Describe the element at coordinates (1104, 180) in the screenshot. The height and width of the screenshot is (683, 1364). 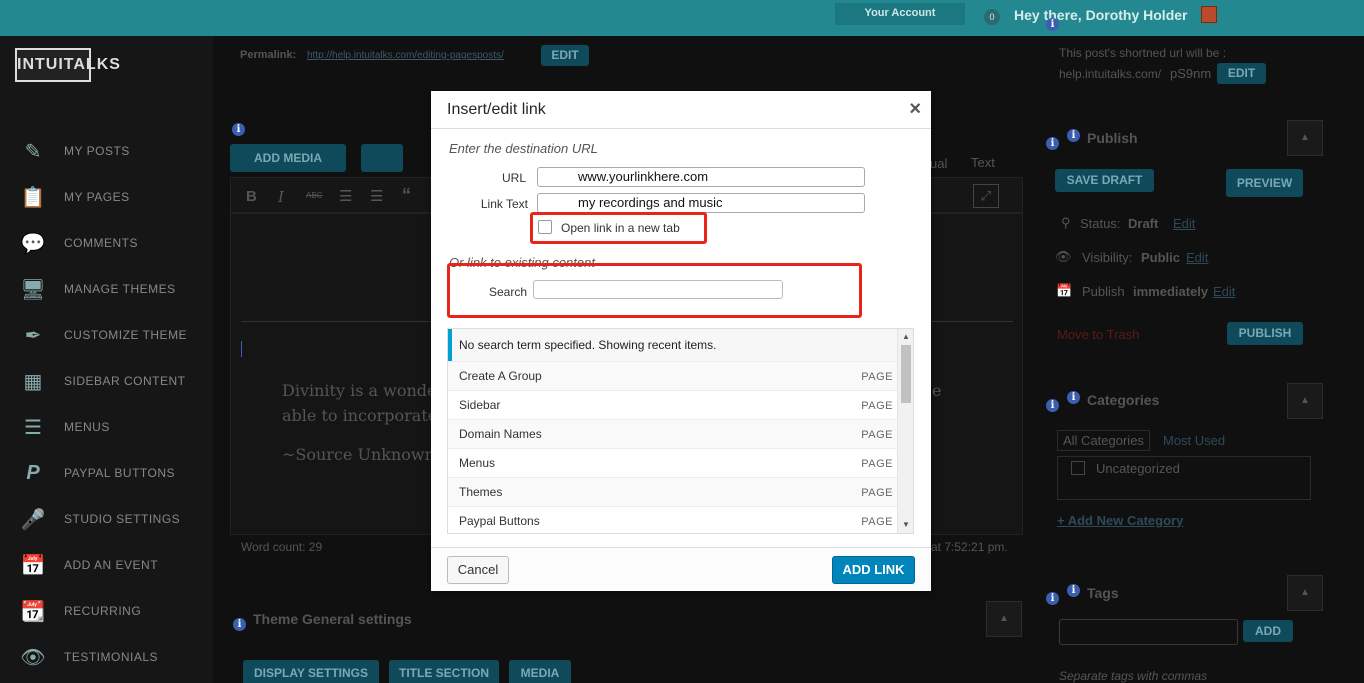
I see `save-draft-button: SAVE DRAFT` at that location.